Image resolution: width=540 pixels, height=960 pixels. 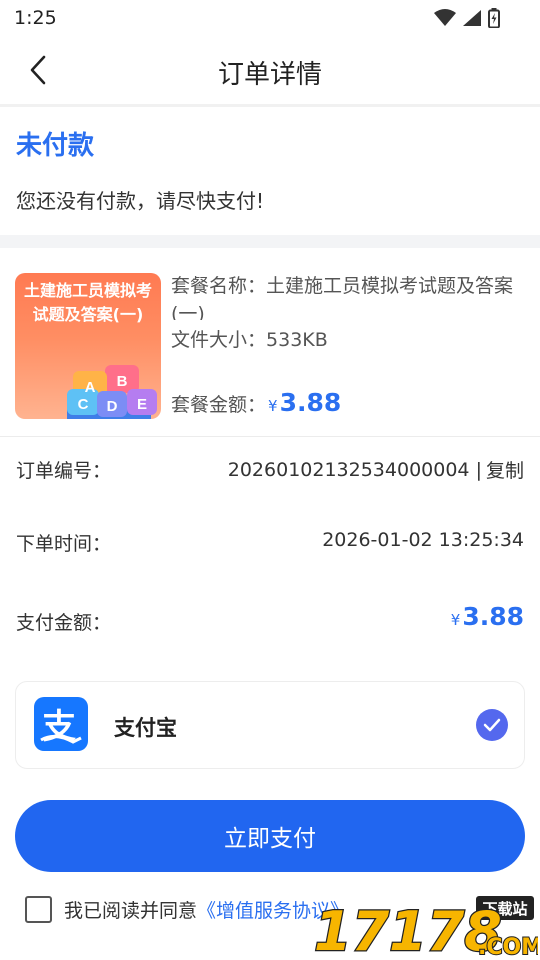 I want to click on order-number-label: 订单编号：, so click(x=64, y=471).